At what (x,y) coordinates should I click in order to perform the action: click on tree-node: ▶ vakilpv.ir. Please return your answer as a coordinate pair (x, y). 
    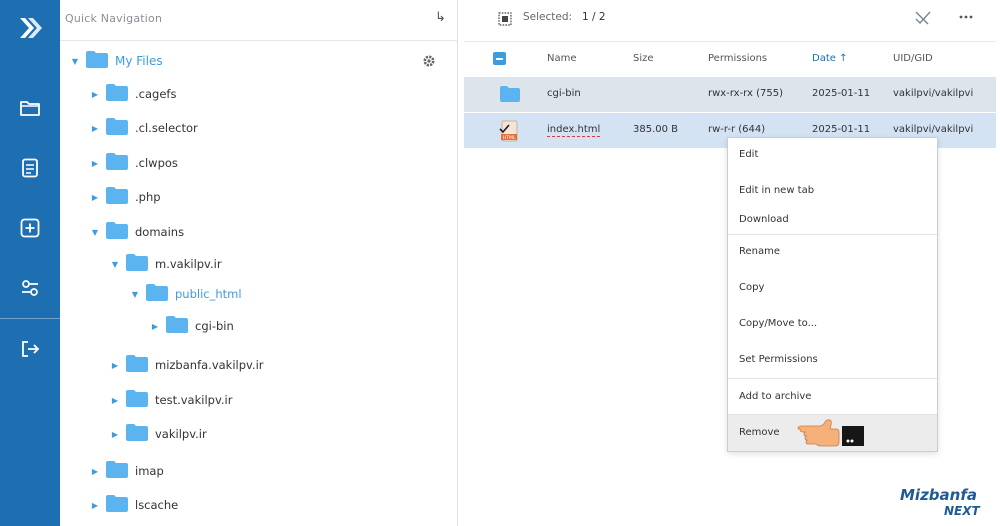
    Looking at the image, I should click on (158, 434).